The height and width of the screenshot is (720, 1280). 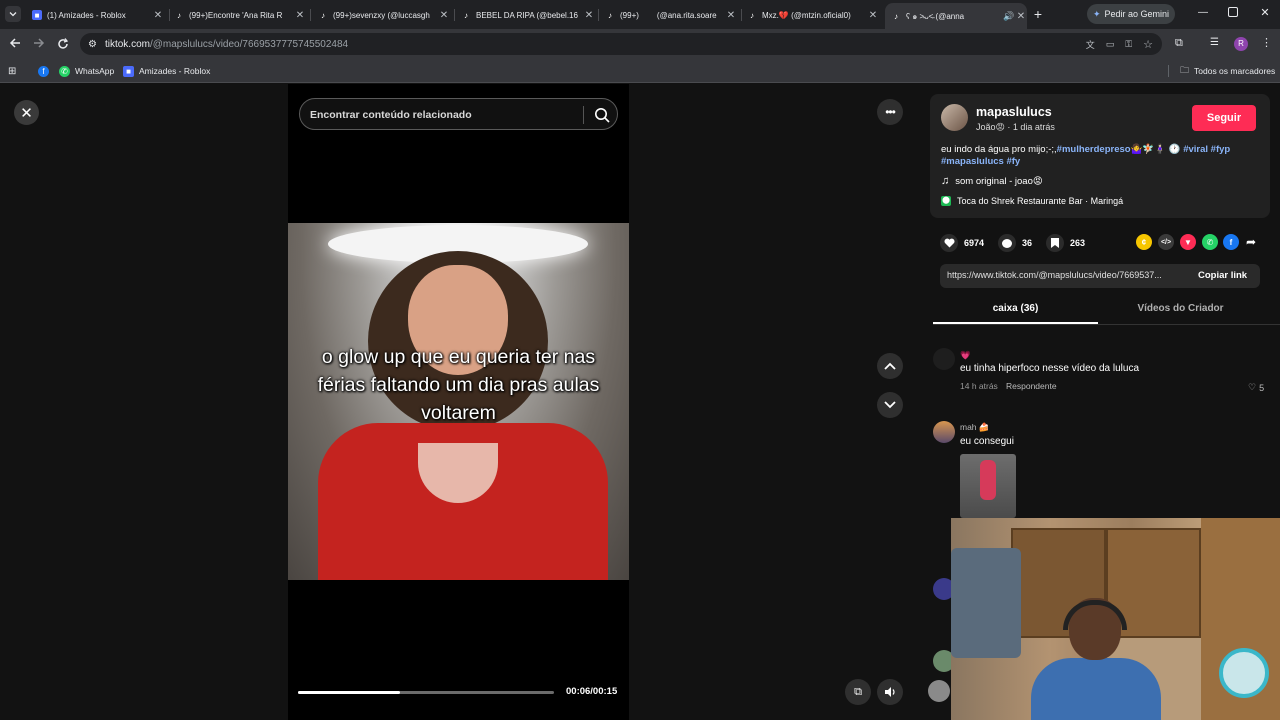 I want to click on reload-icon, so click(x=64, y=44).